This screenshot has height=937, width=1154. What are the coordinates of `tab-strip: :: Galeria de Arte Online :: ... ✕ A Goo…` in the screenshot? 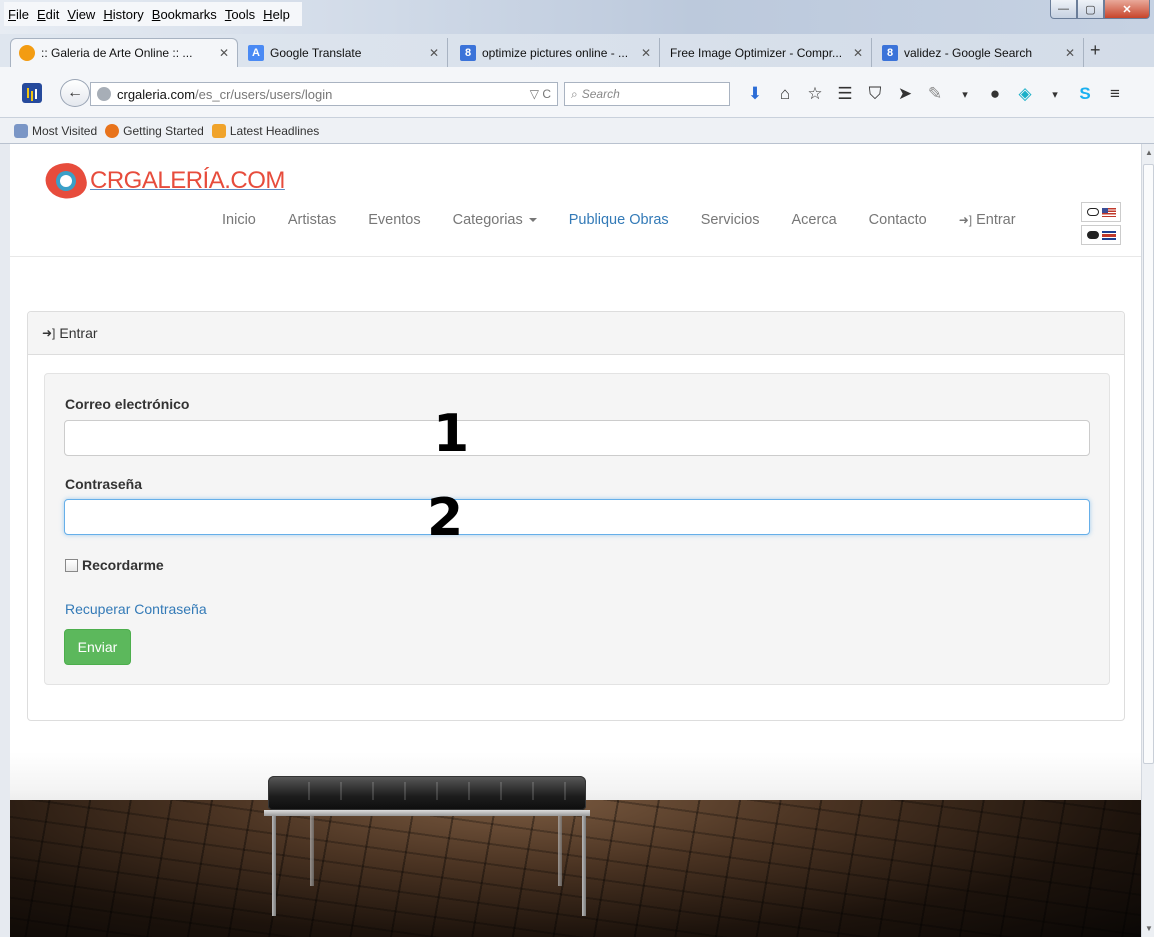 It's located at (577, 50).